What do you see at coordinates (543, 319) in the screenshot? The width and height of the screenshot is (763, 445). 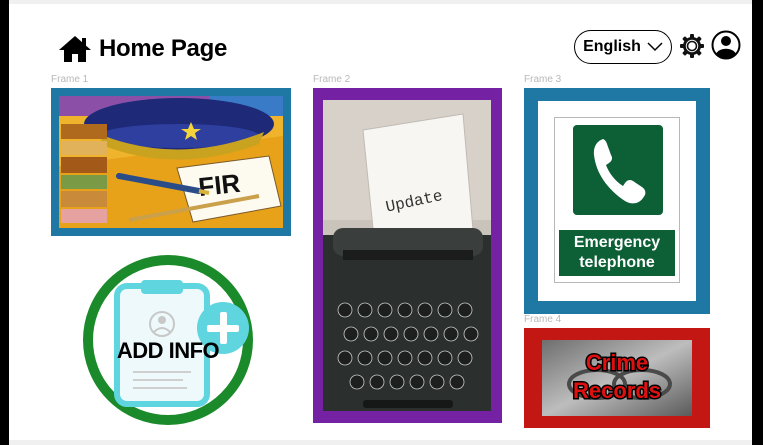 I see `frame-4-label: Frame 4` at bounding box center [543, 319].